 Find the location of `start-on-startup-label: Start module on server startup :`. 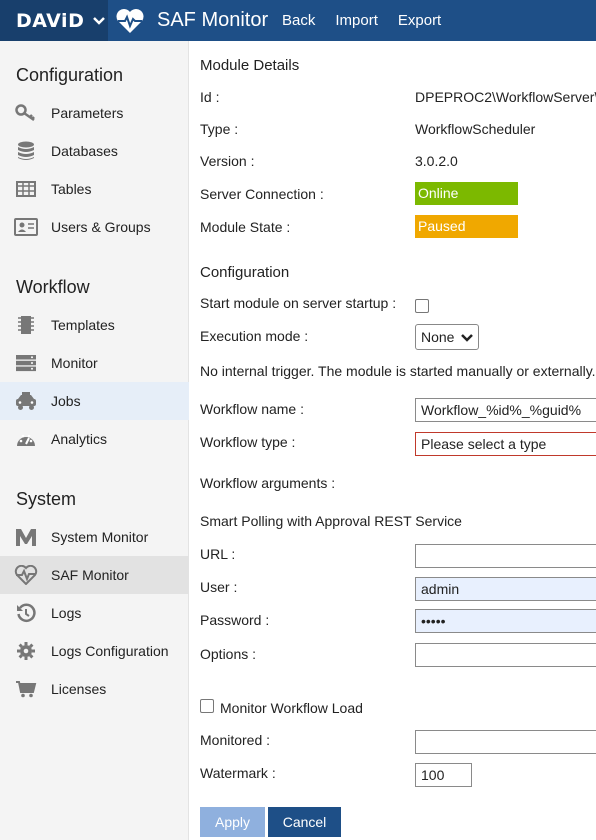

start-on-startup-label: Start module on server startup : is located at coordinates (298, 303).